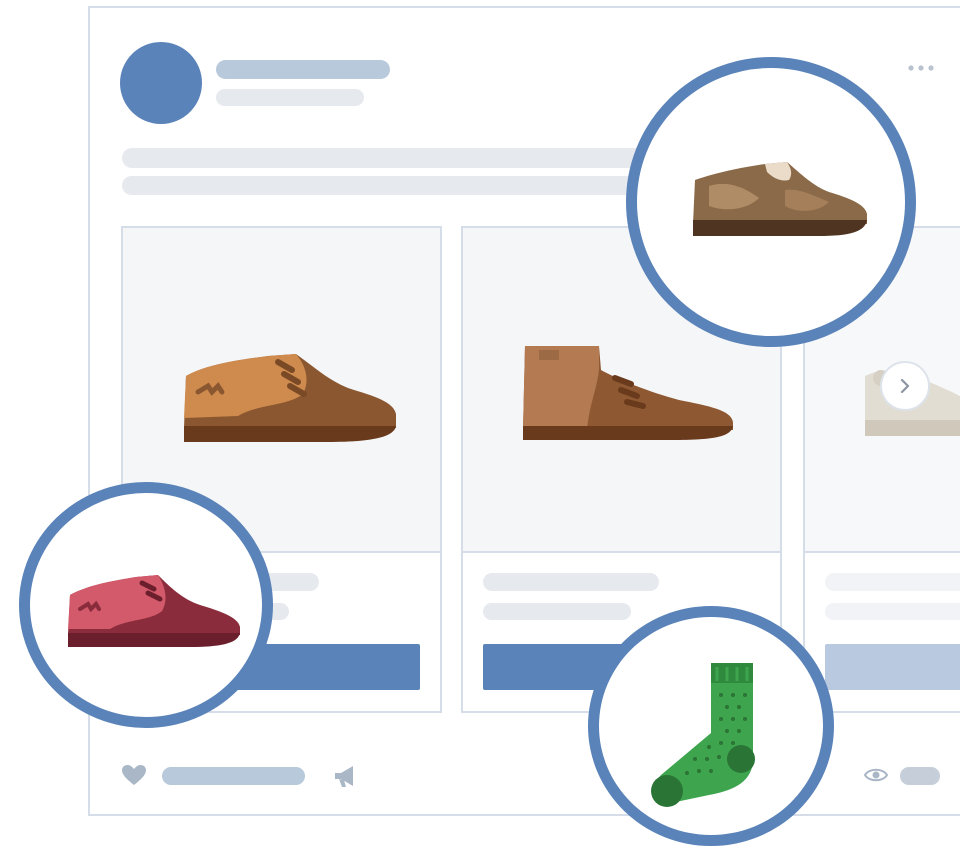 The height and width of the screenshot is (852, 960). What do you see at coordinates (134, 775) in the screenshot?
I see `heart-icon` at bounding box center [134, 775].